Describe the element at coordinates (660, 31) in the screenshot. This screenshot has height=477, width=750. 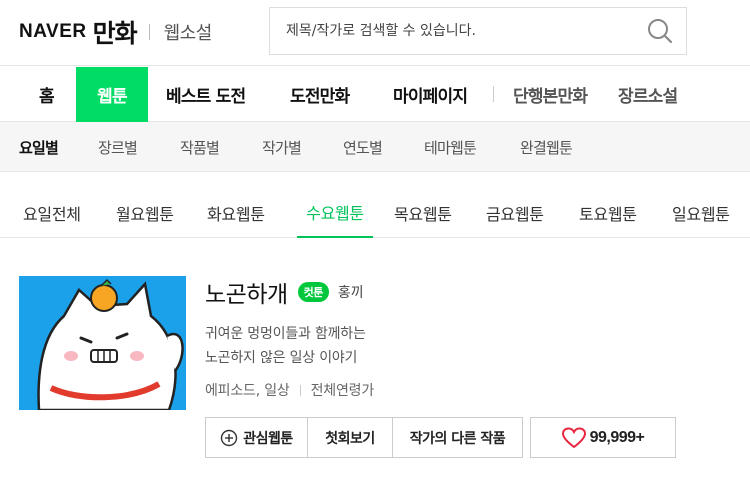
I see `search-icon` at that location.